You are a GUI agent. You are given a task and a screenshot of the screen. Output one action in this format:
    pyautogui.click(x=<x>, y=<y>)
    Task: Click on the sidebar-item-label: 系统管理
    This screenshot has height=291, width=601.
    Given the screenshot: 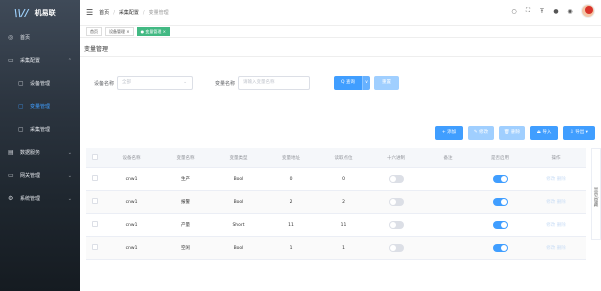 What is the action you would take?
    pyautogui.click(x=30, y=199)
    